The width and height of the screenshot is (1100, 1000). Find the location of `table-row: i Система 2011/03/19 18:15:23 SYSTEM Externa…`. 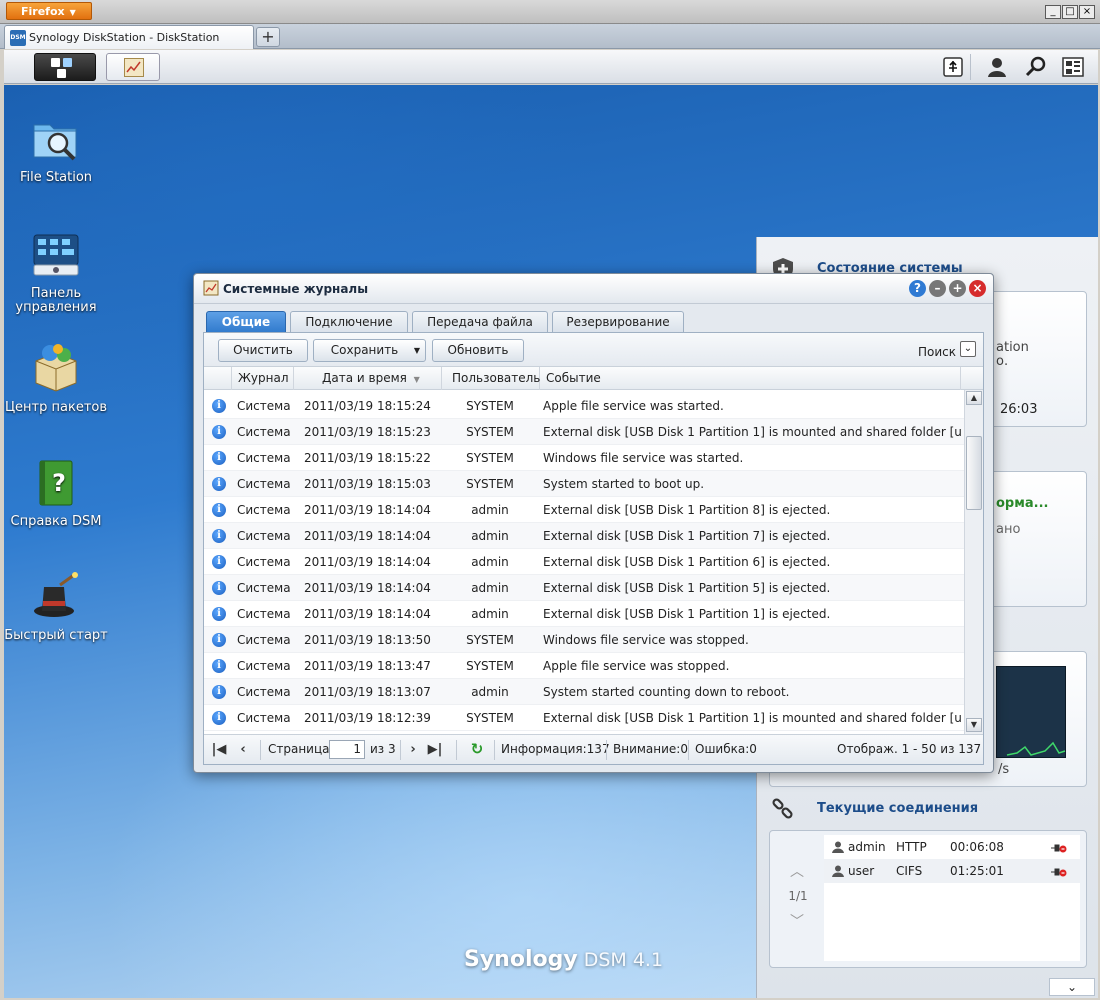

table-row: i Система 2011/03/19 18:15:23 SYSTEM Externa… is located at coordinates (584, 432).